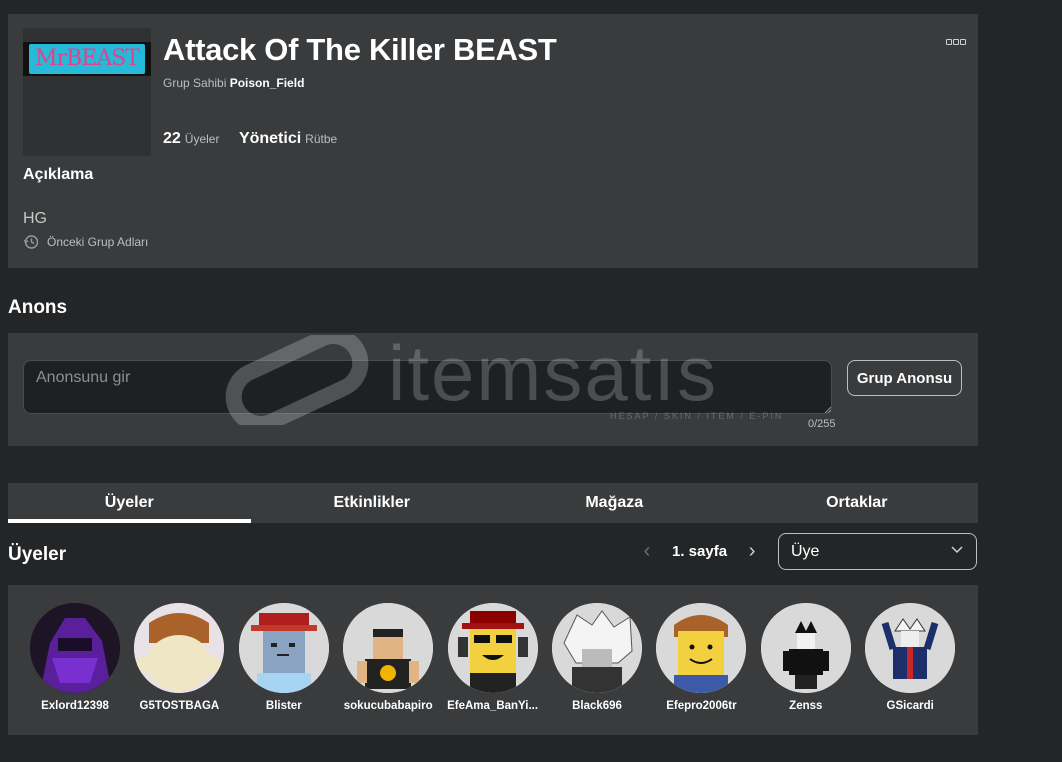 Image resolution: width=1062 pixels, height=762 pixels. I want to click on group-tabs: Üyeler Etkinlikler Mağaza Ortaklar, so click(493, 503).